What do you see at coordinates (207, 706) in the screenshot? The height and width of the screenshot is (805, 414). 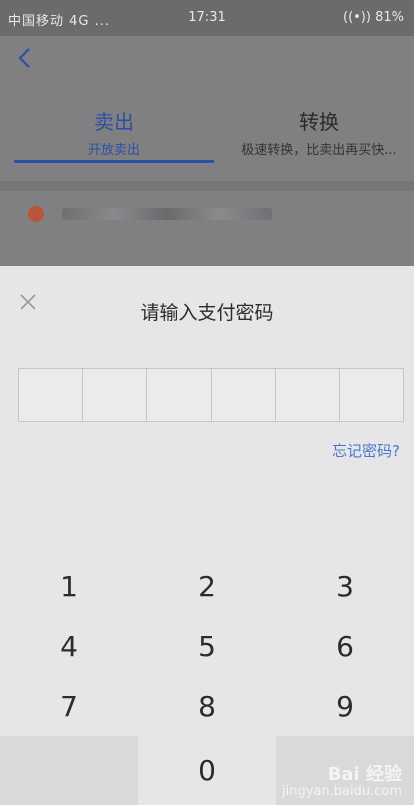 I see `key-8: 8` at bounding box center [207, 706].